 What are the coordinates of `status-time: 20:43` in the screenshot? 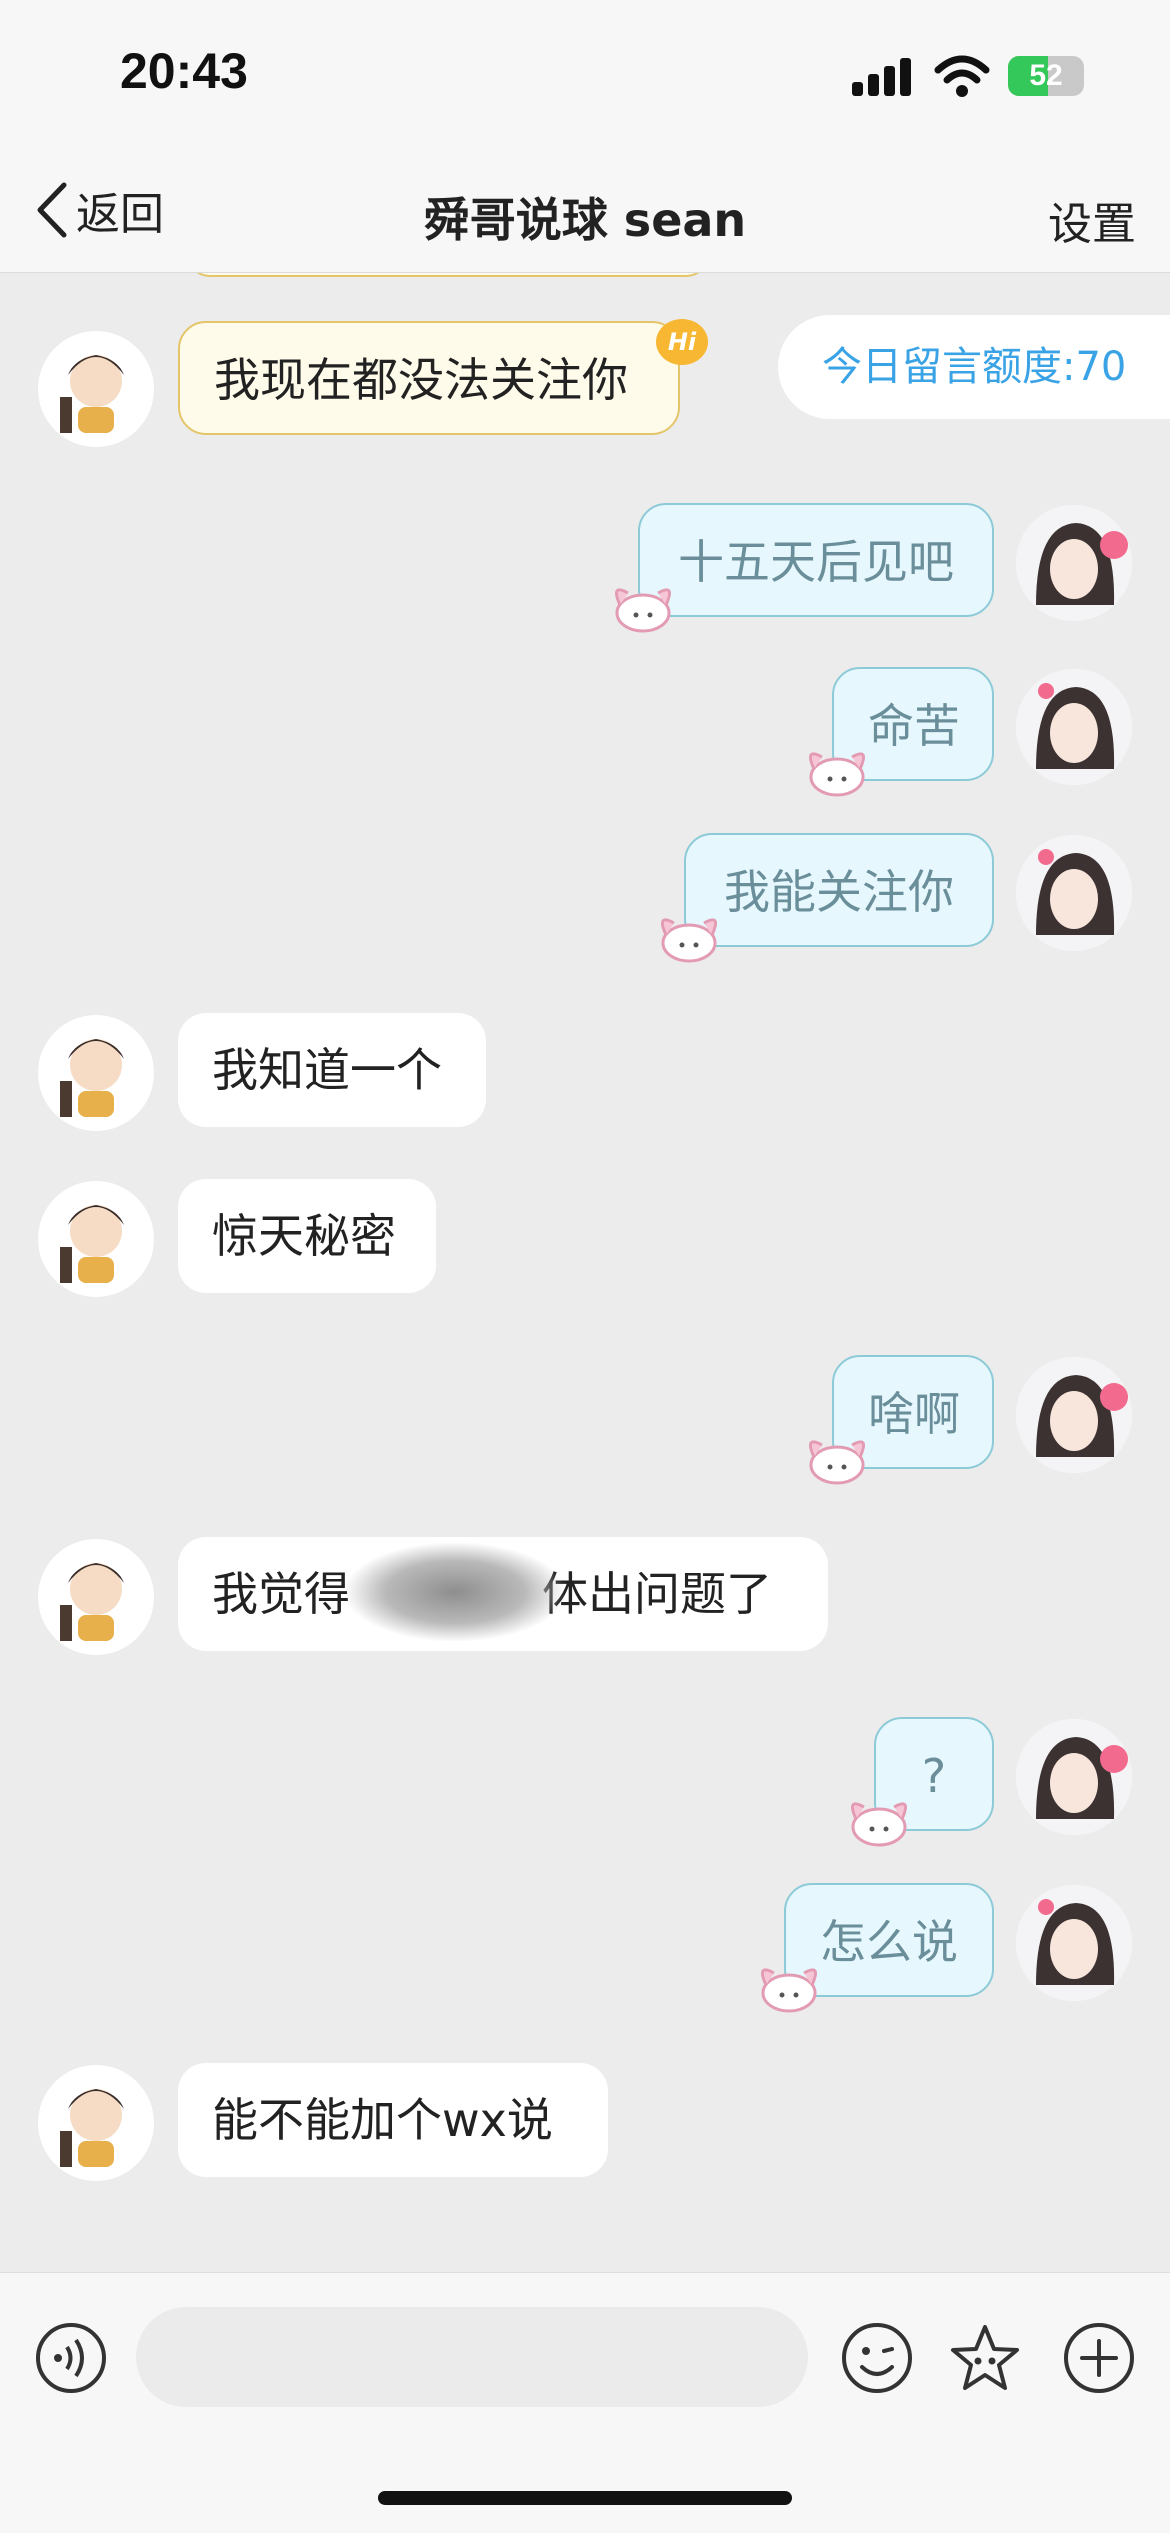 It's located at (184, 71).